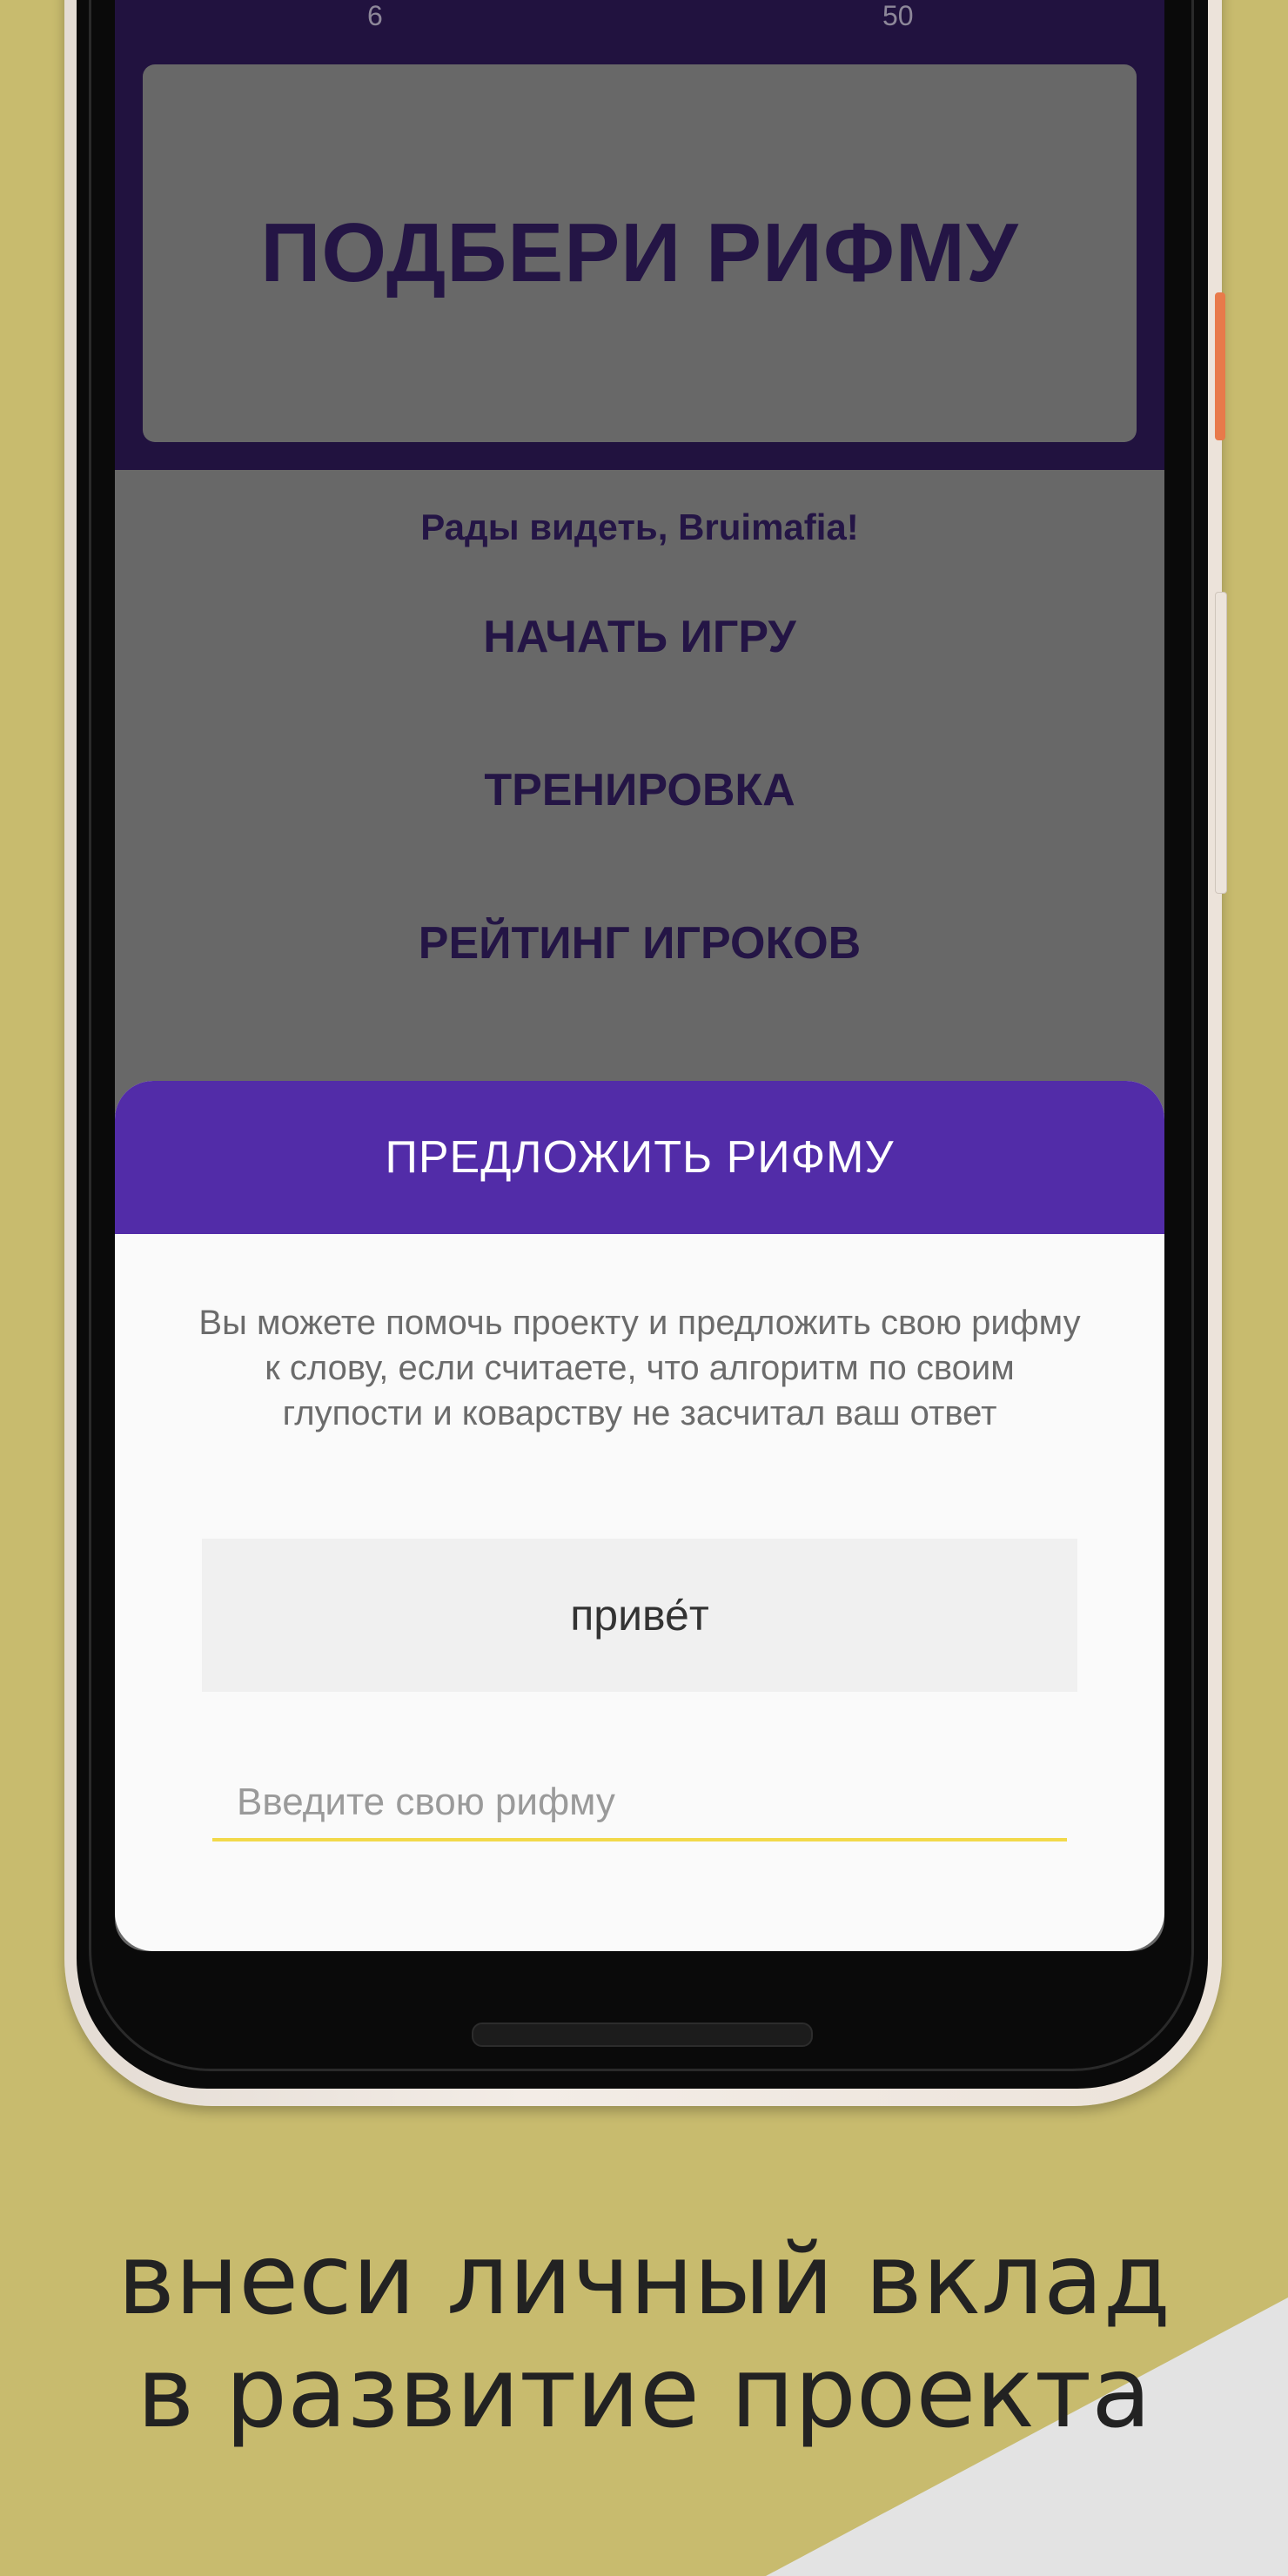 This screenshot has height=2576, width=1288. What do you see at coordinates (1221, 743) in the screenshot?
I see `volume-button` at bounding box center [1221, 743].